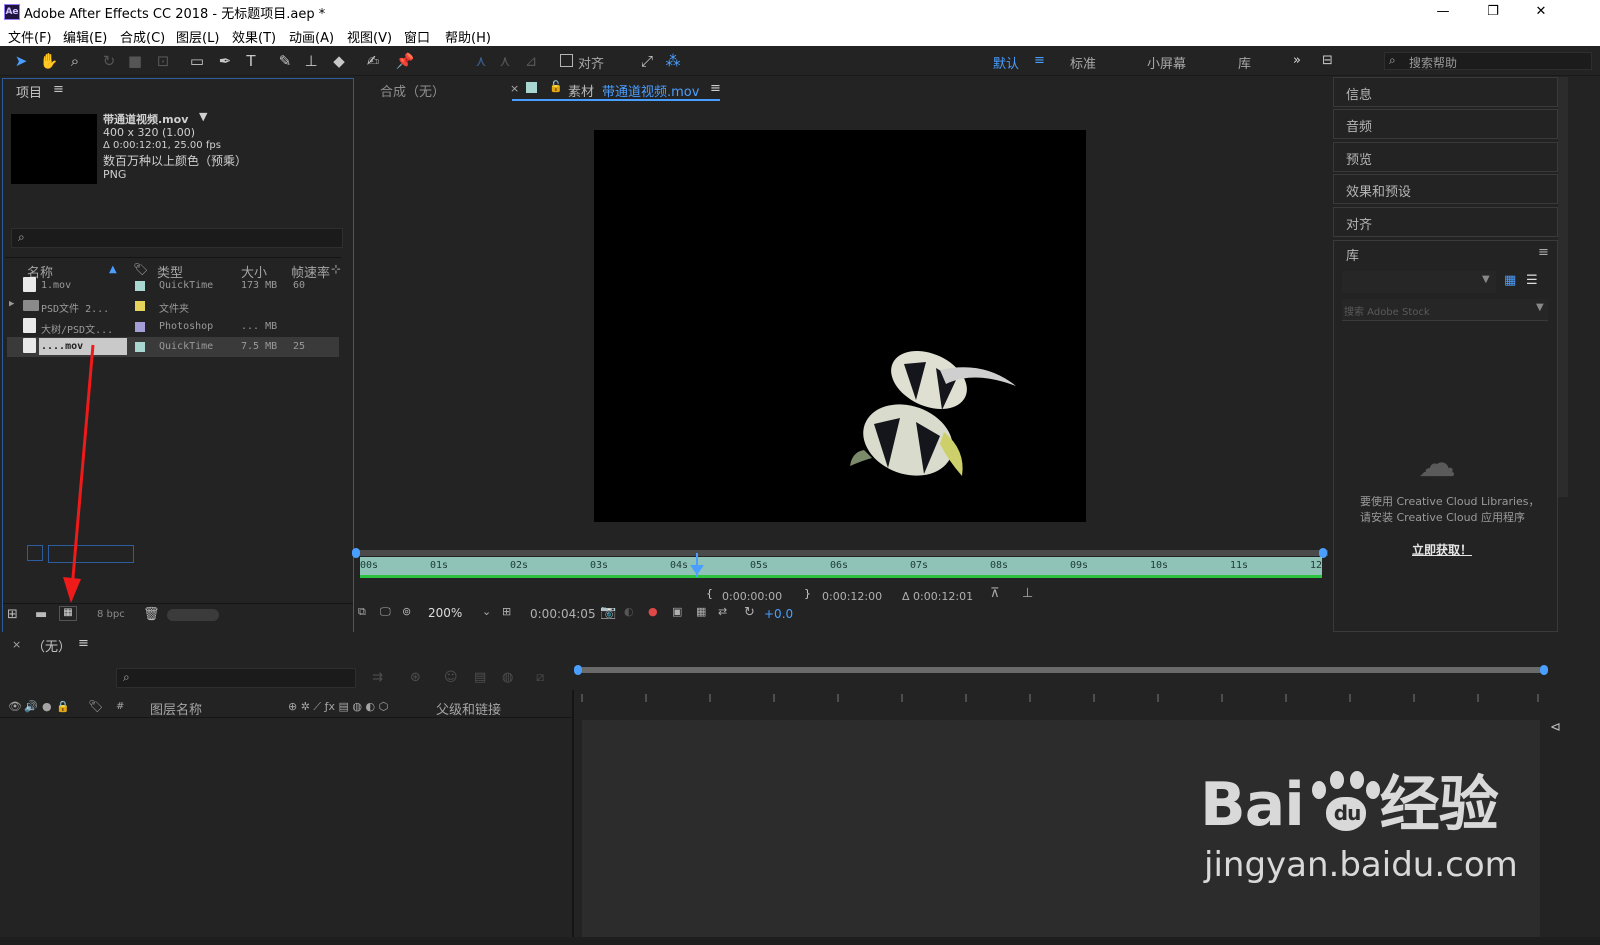 Image resolution: width=1600 pixels, height=945 pixels. What do you see at coordinates (1445, 310) in the screenshot?
I see `adobe-stock-search-input: 搜索 Adobe Stock ▼` at bounding box center [1445, 310].